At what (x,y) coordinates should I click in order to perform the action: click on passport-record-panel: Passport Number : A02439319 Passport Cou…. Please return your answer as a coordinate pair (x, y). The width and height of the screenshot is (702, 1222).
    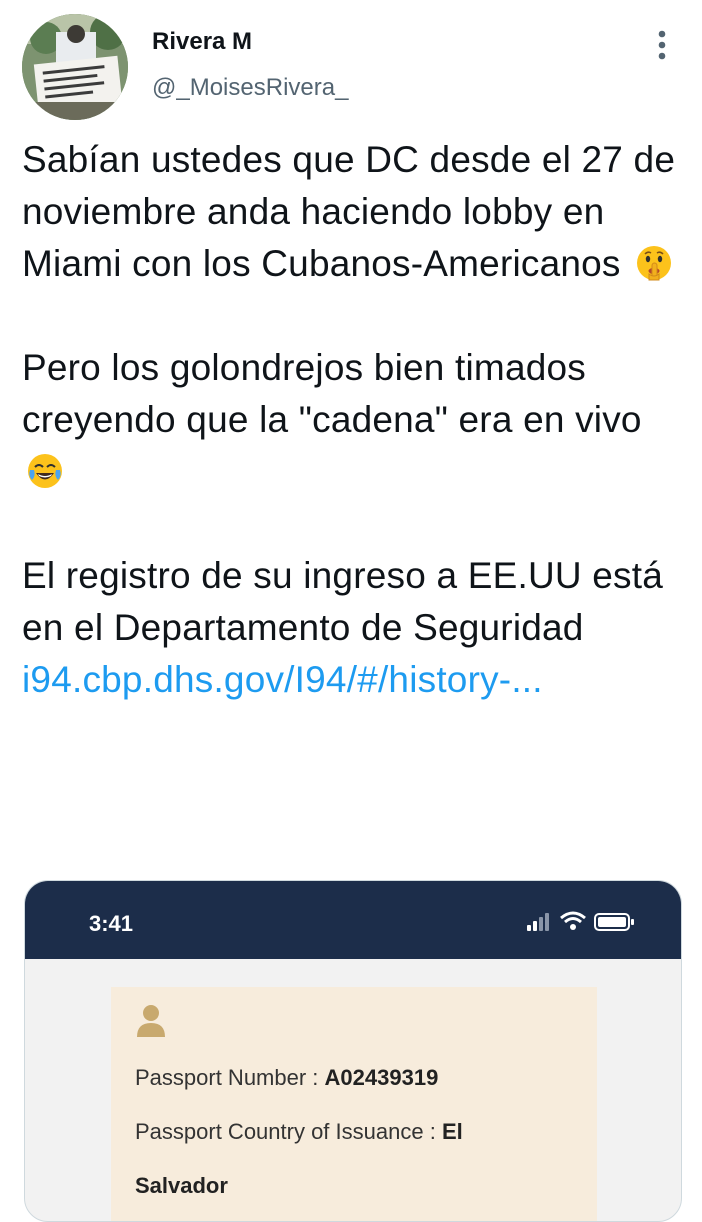
    Looking at the image, I should click on (354, 1104).